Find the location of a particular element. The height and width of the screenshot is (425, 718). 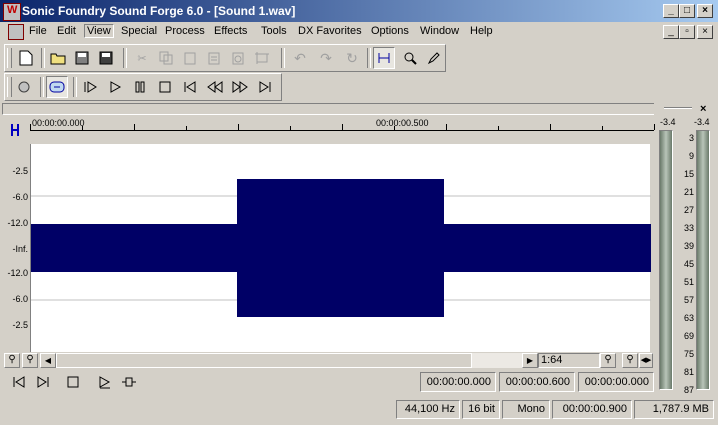

waveform-quiet-right is located at coordinates (547, 248).